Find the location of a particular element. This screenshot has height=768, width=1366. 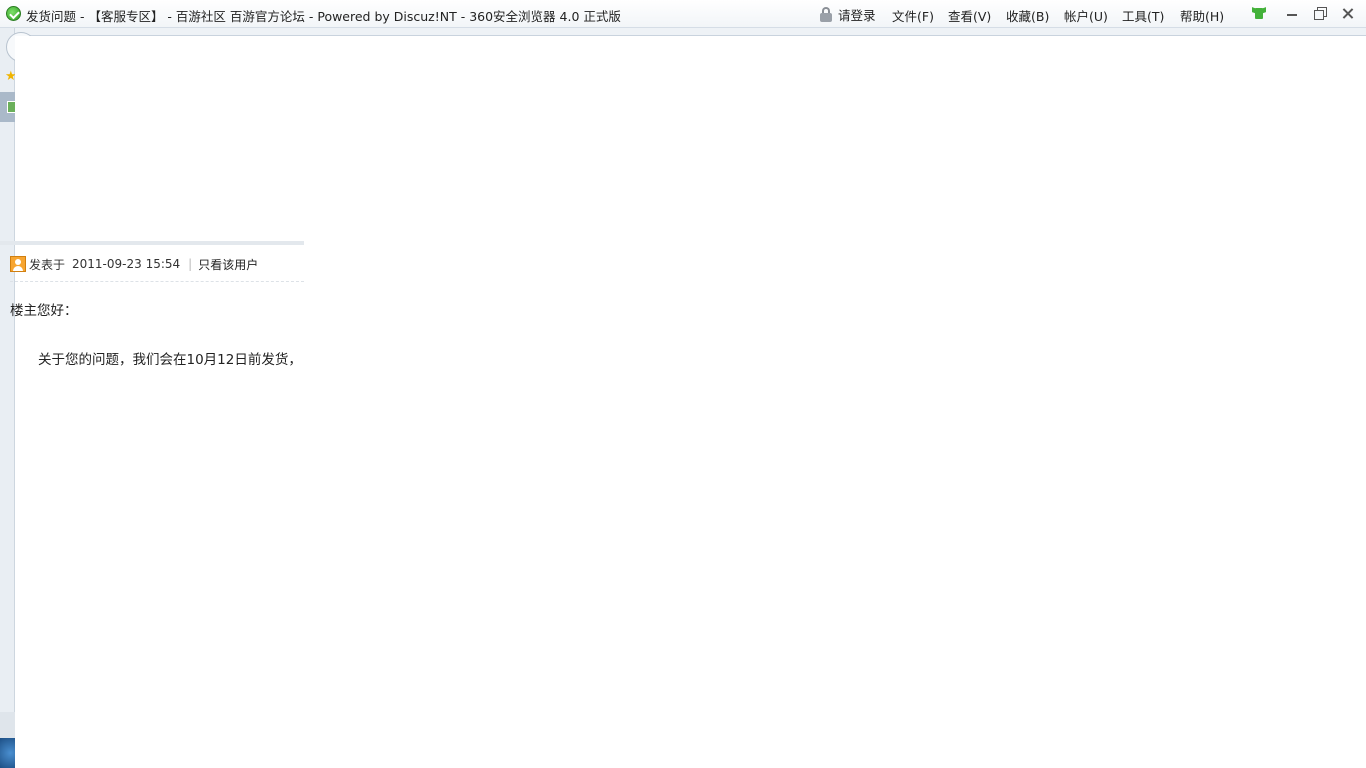

login-label: 请登录 is located at coordinates (857, 15).